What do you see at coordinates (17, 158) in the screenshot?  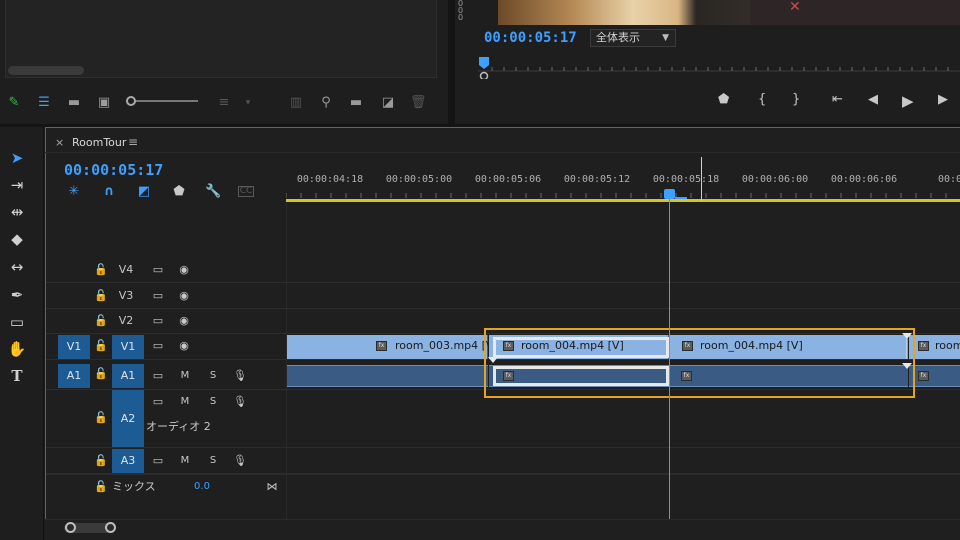 I see `selection-tool-icon: ➤` at bounding box center [17, 158].